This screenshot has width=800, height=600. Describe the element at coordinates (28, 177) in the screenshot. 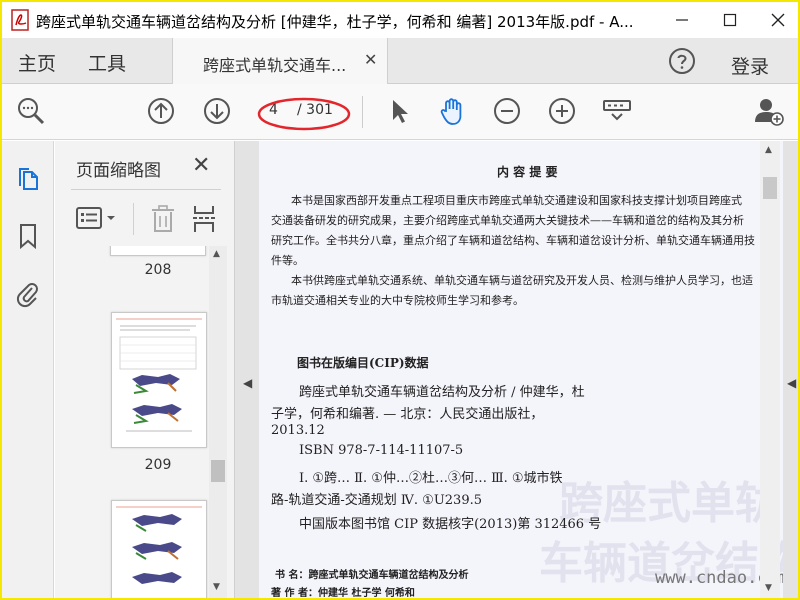

I see `thumbnails-pages-icon` at that location.